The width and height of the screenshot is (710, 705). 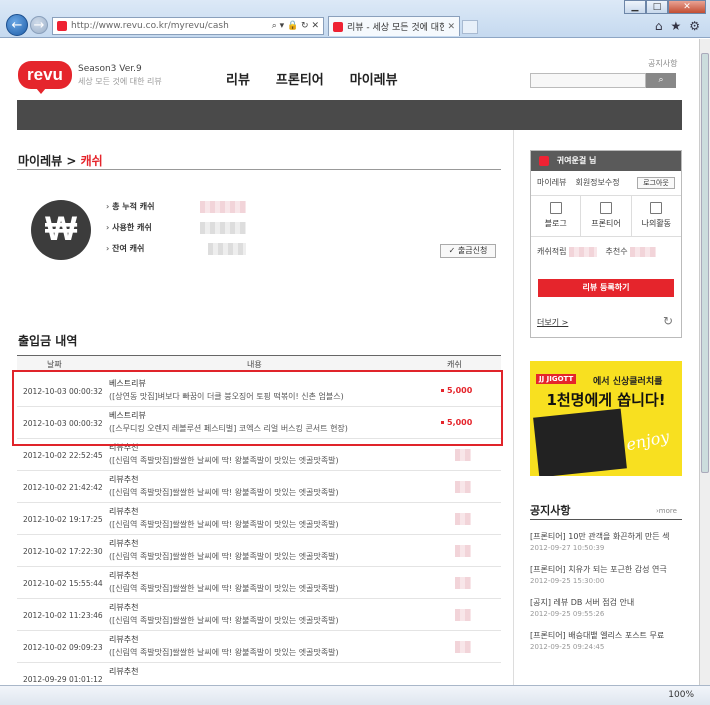 What do you see at coordinates (606, 400) in the screenshot?
I see `banner-line2: 1천명에게 쏩니다!` at bounding box center [606, 400].